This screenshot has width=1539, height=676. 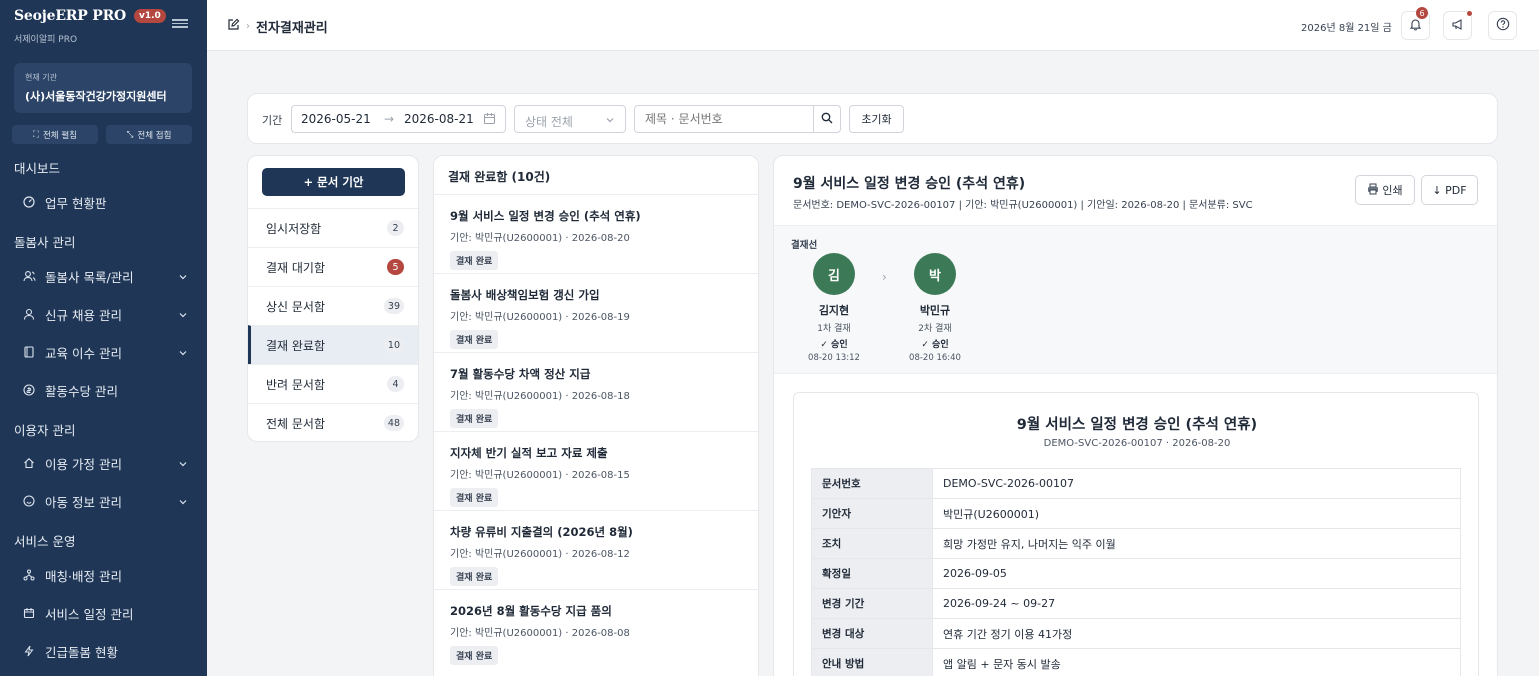 What do you see at coordinates (935, 345) in the screenshot?
I see `approver-result: ✓ 승인` at bounding box center [935, 345].